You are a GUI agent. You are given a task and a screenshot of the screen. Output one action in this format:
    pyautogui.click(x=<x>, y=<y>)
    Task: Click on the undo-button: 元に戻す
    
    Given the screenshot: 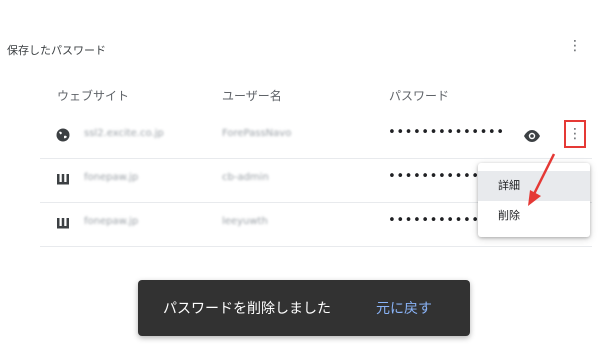 What is the action you would take?
    pyautogui.click(x=404, y=308)
    